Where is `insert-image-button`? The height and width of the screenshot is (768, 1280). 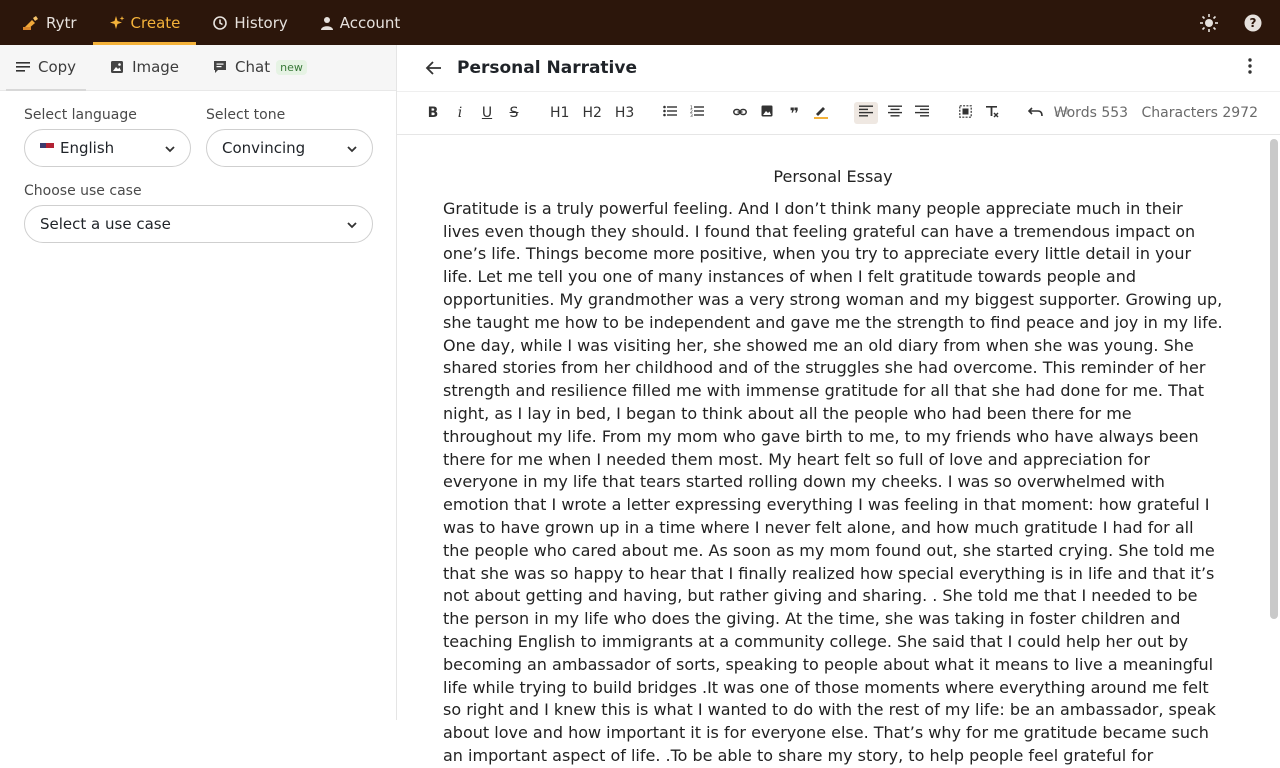
insert-image-button is located at coordinates (767, 113).